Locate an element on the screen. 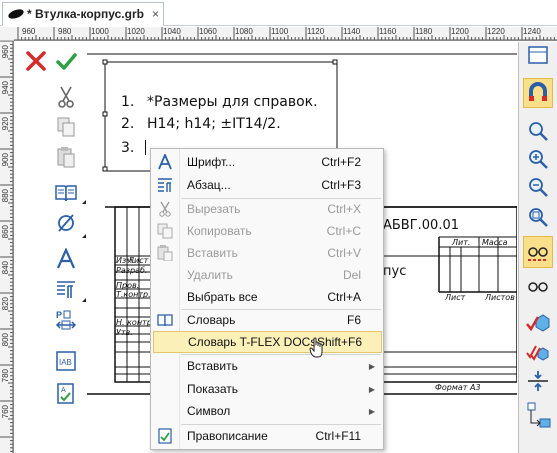 This screenshot has height=453, width=557. menu-item-select-all: Выбрать все Ctrl+A is located at coordinates (267, 297).